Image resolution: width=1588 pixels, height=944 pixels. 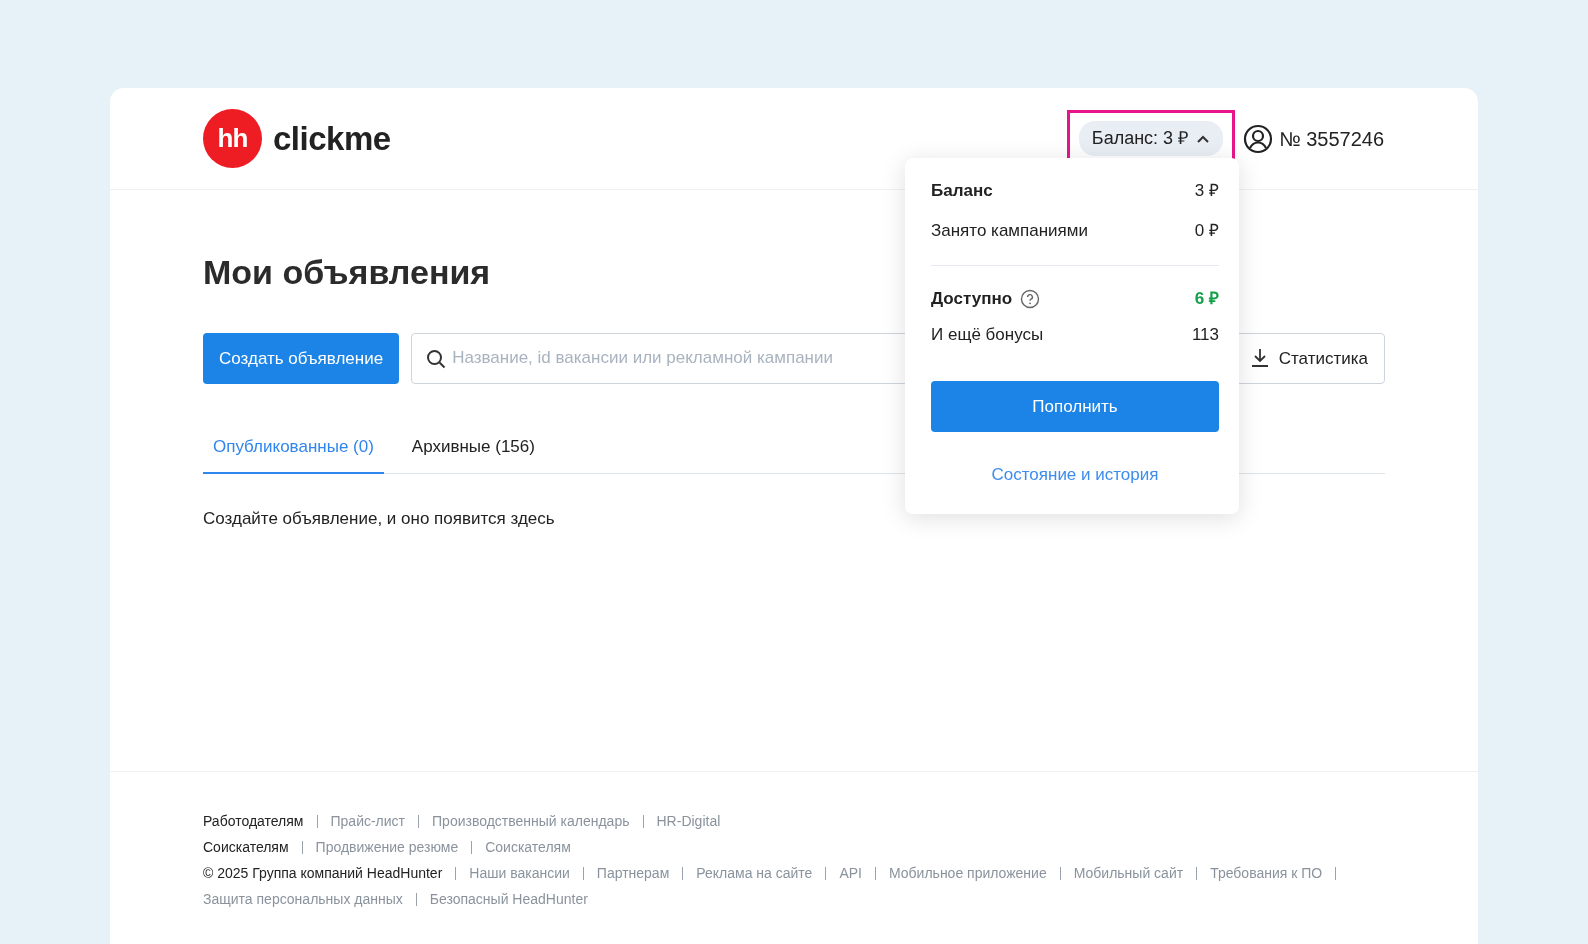 What do you see at coordinates (246, 847) in the screenshot?
I see `footer-heading: Соискателям` at bounding box center [246, 847].